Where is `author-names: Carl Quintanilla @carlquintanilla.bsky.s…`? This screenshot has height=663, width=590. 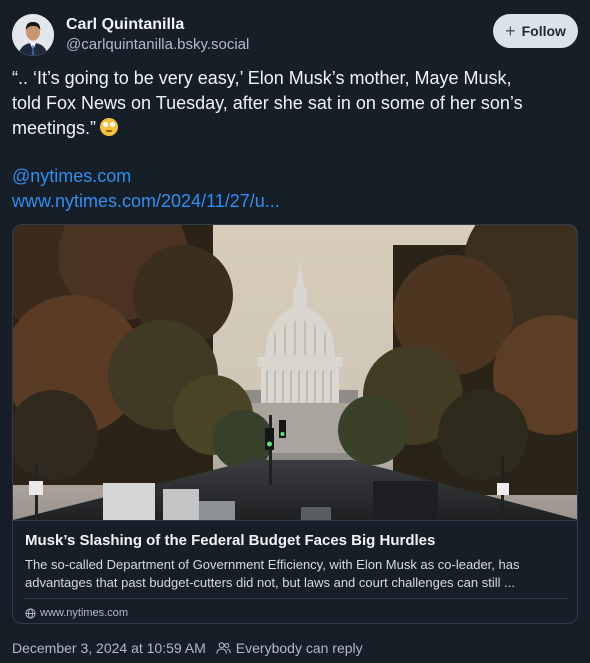 author-names: Carl Quintanilla @carlquintanilla.bsky.s… is located at coordinates (157, 35).